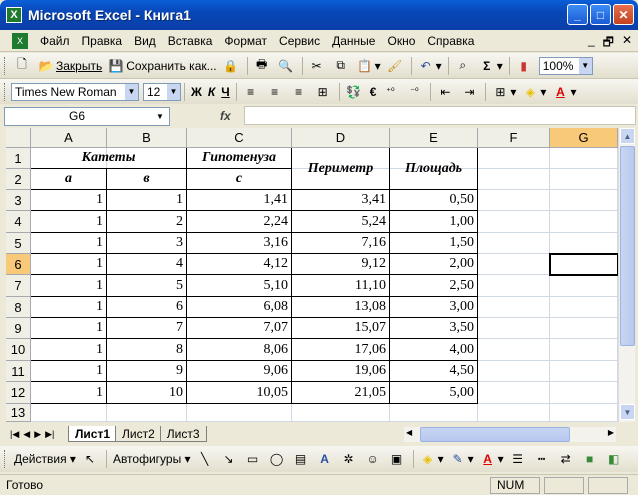 The image size is (638, 495). What do you see at coordinates (239, 286) in the screenshot?
I see `data-cell: 5,10` at bounding box center [239, 286].